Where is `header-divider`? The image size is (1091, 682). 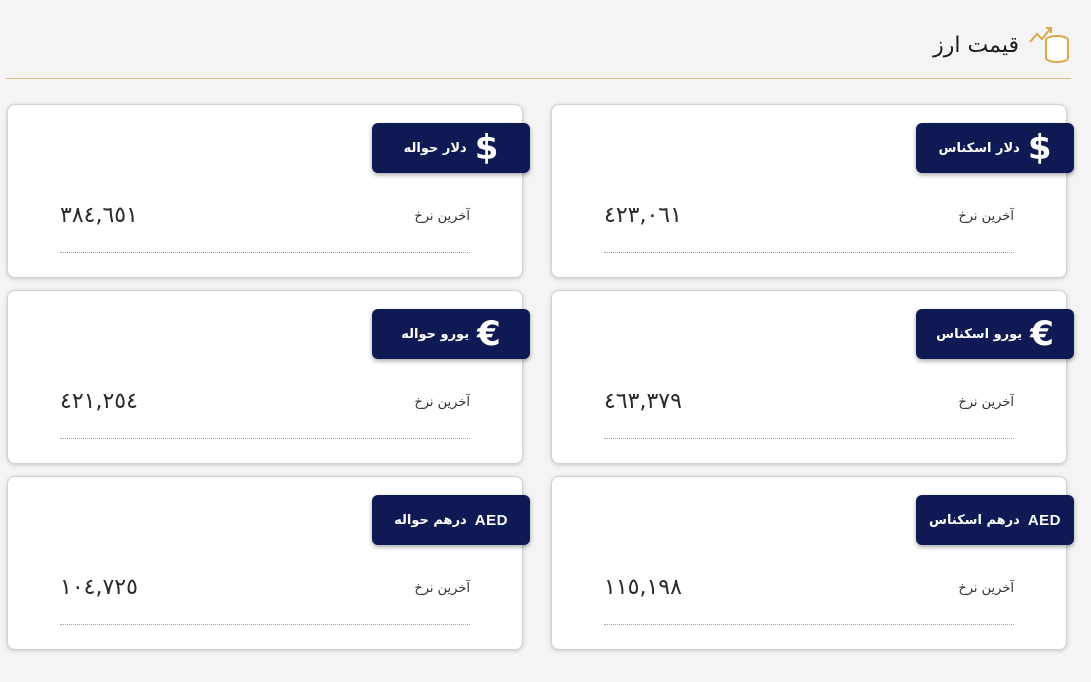
header-divider is located at coordinates (538, 78).